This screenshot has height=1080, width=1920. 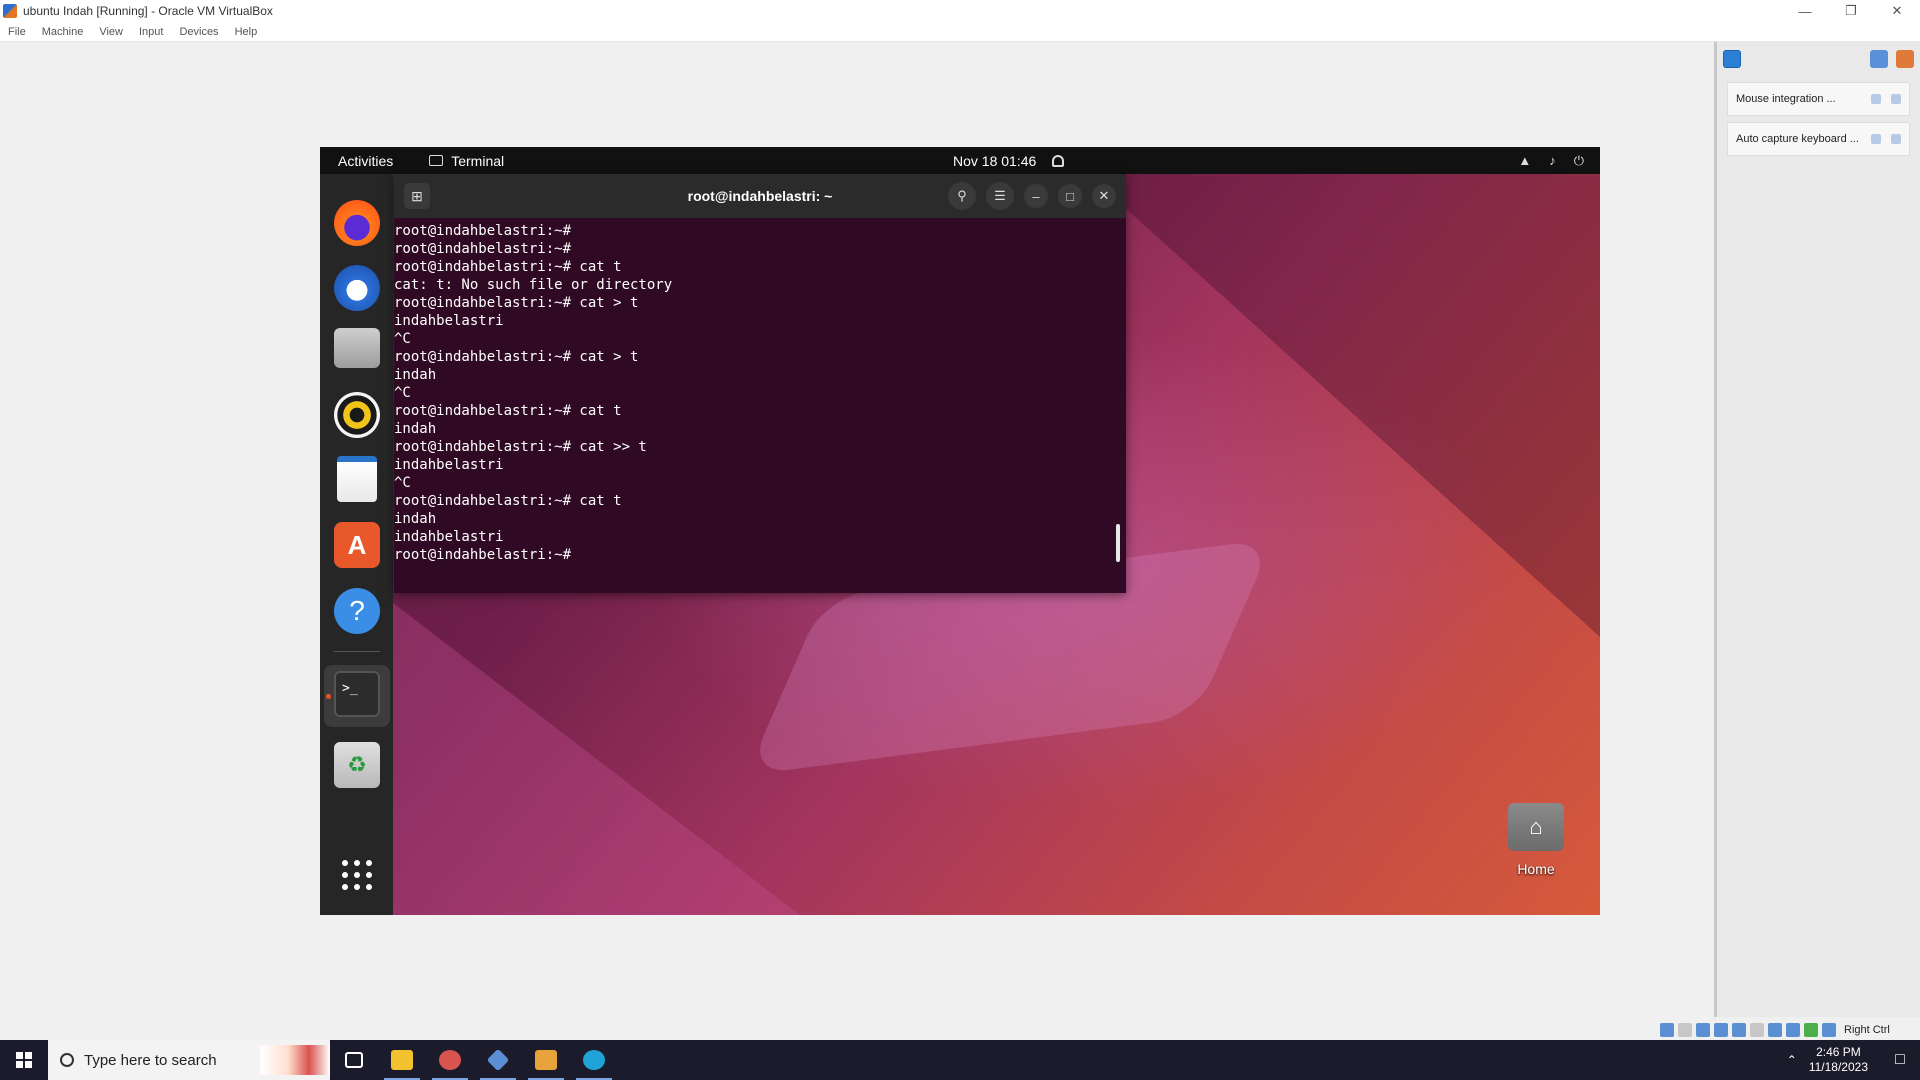 I want to click on cpu-icon, so click(x=1811, y=1030).